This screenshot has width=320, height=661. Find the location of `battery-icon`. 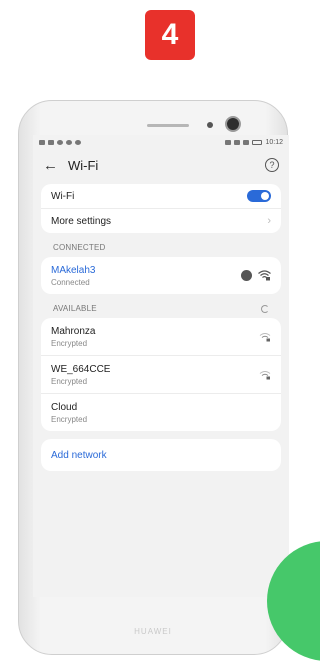

battery-icon is located at coordinates (257, 142).